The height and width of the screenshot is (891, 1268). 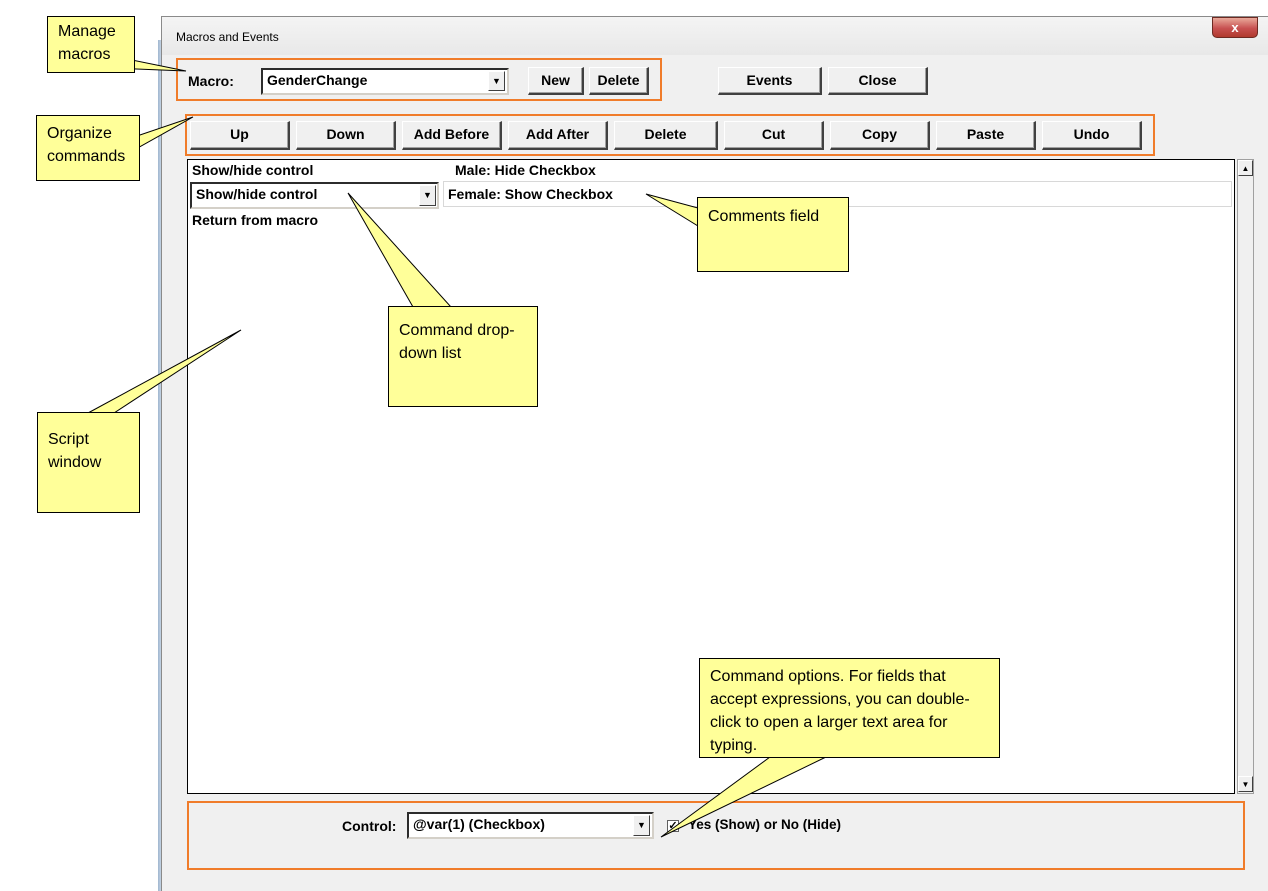 What do you see at coordinates (164, 371) in the screenshot?
I see `script-window-pointer` at bounding box center [164, 371].